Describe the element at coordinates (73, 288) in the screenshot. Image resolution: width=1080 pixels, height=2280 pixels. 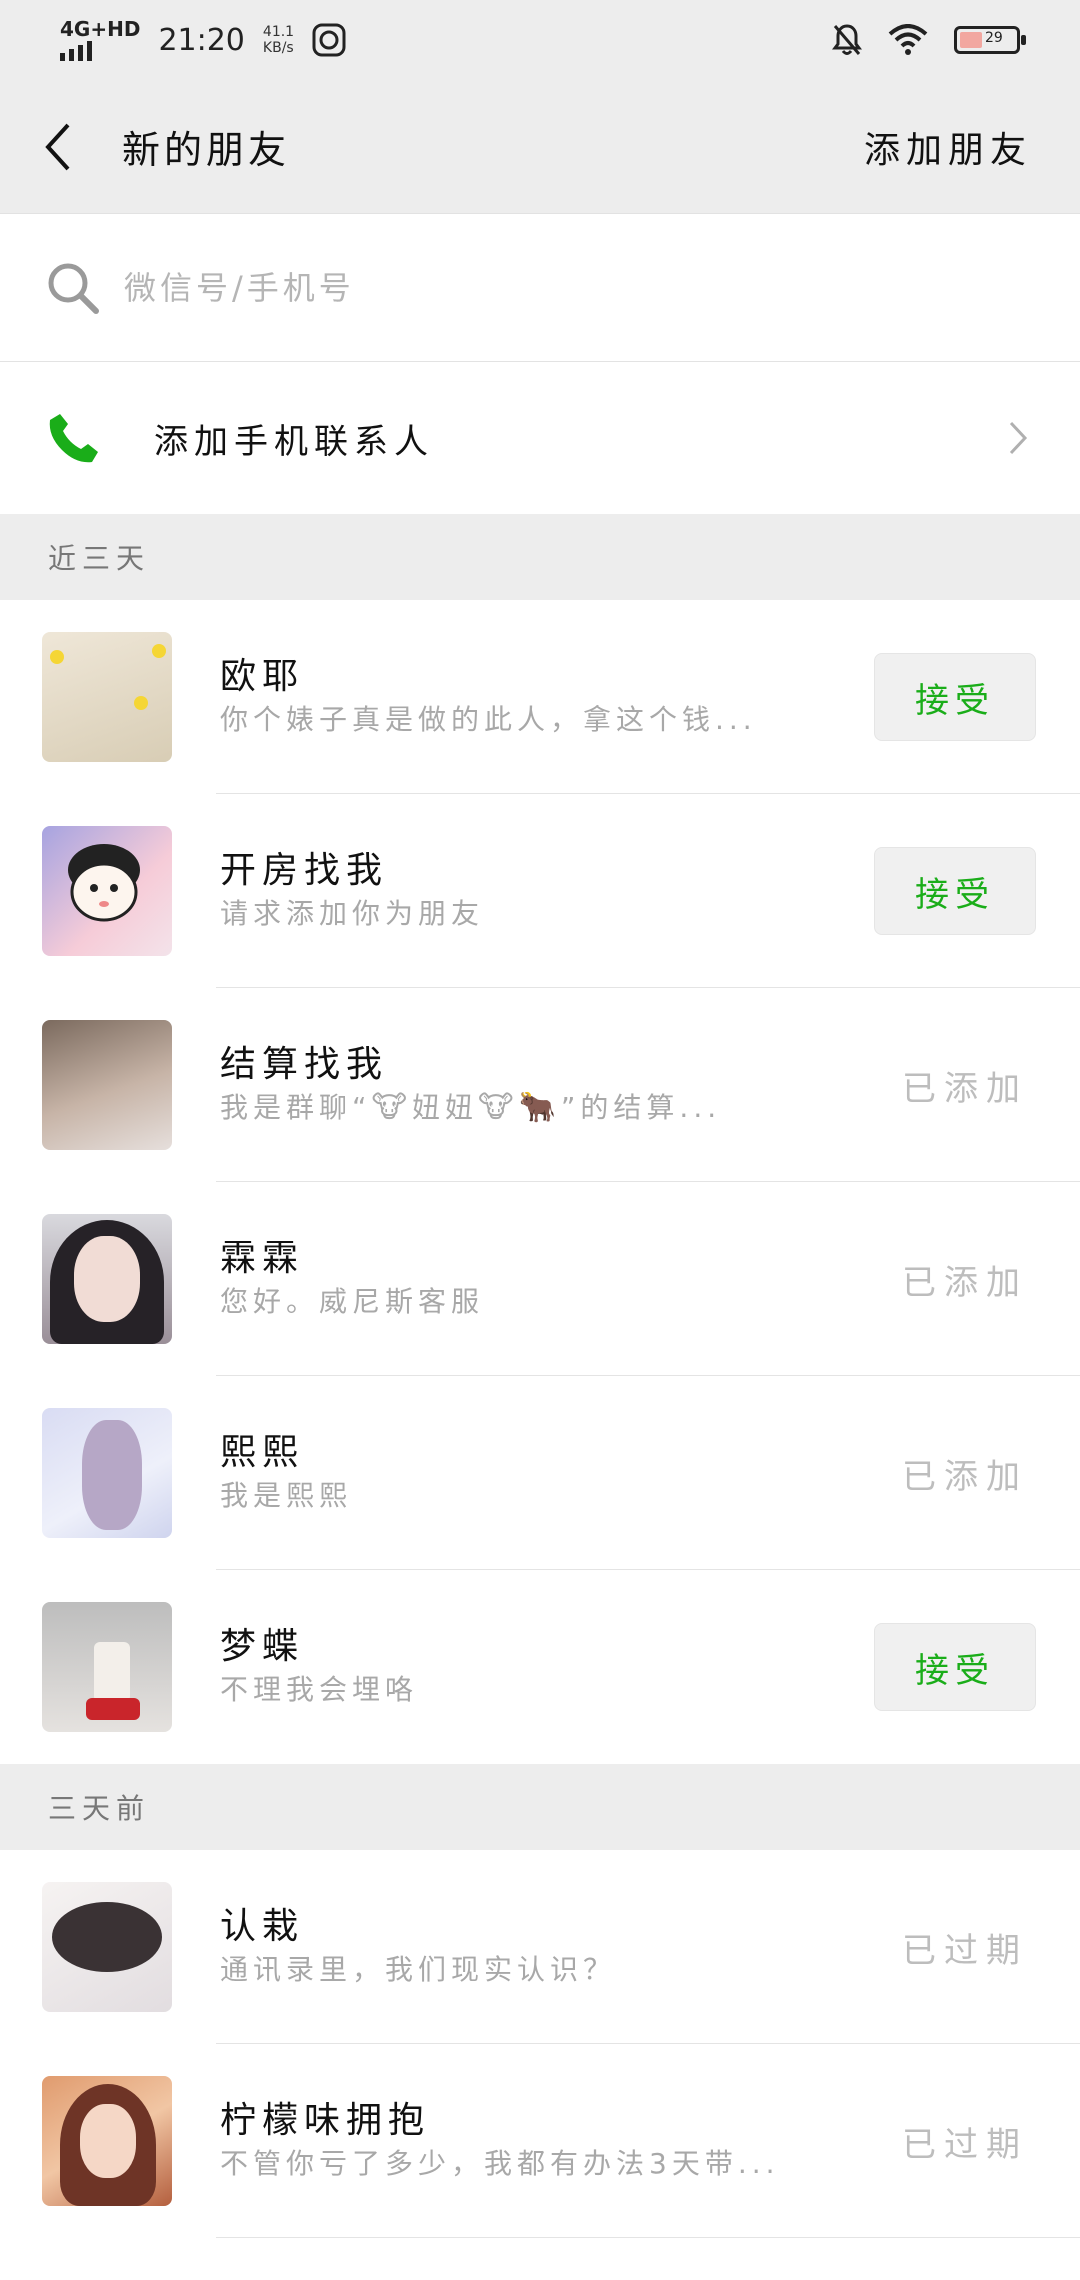
I see `search-icon` at that location.